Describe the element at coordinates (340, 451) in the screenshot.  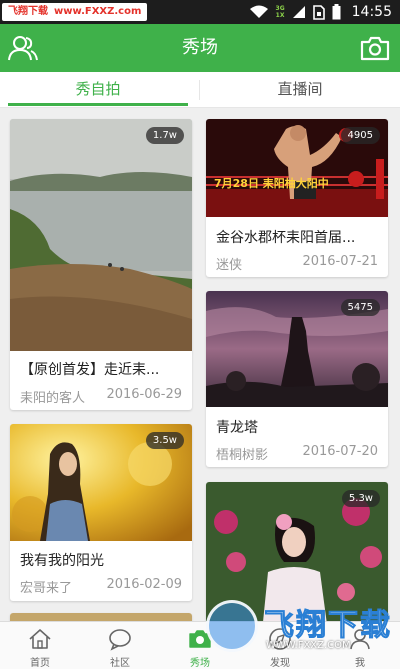
I see `card-date: 2016-07-20` at that location.